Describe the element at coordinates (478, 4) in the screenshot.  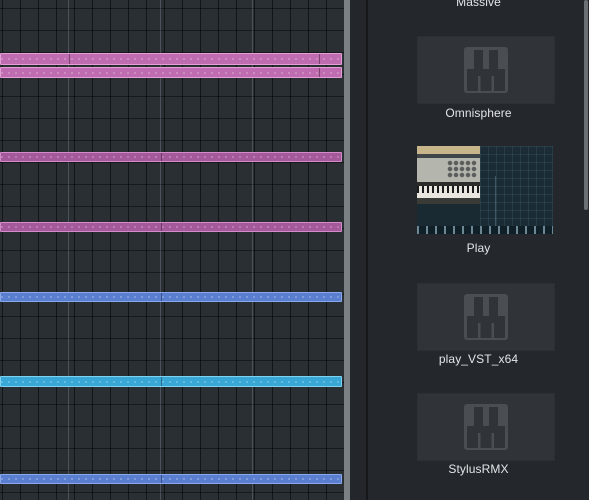
I see `plugin-label: Massive` at that location.